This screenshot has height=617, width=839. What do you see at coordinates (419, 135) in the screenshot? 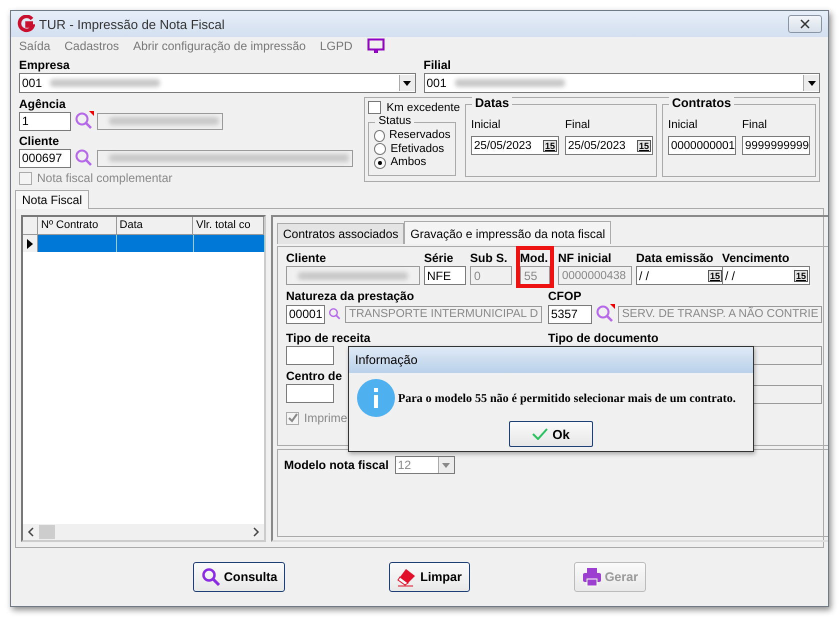
I see `radio-label: Reservados` at bounding box center [419, 135].